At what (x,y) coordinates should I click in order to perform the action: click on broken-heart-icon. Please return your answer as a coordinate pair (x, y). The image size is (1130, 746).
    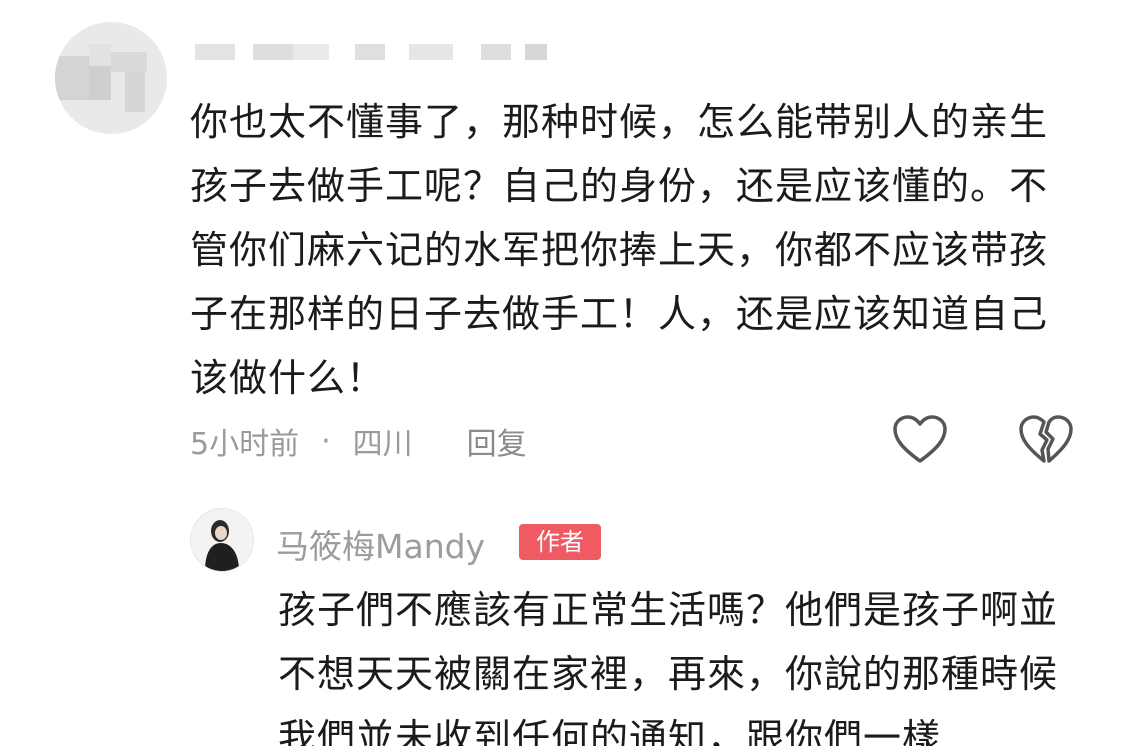
    Looking at the image, I should click on (1046, 440).